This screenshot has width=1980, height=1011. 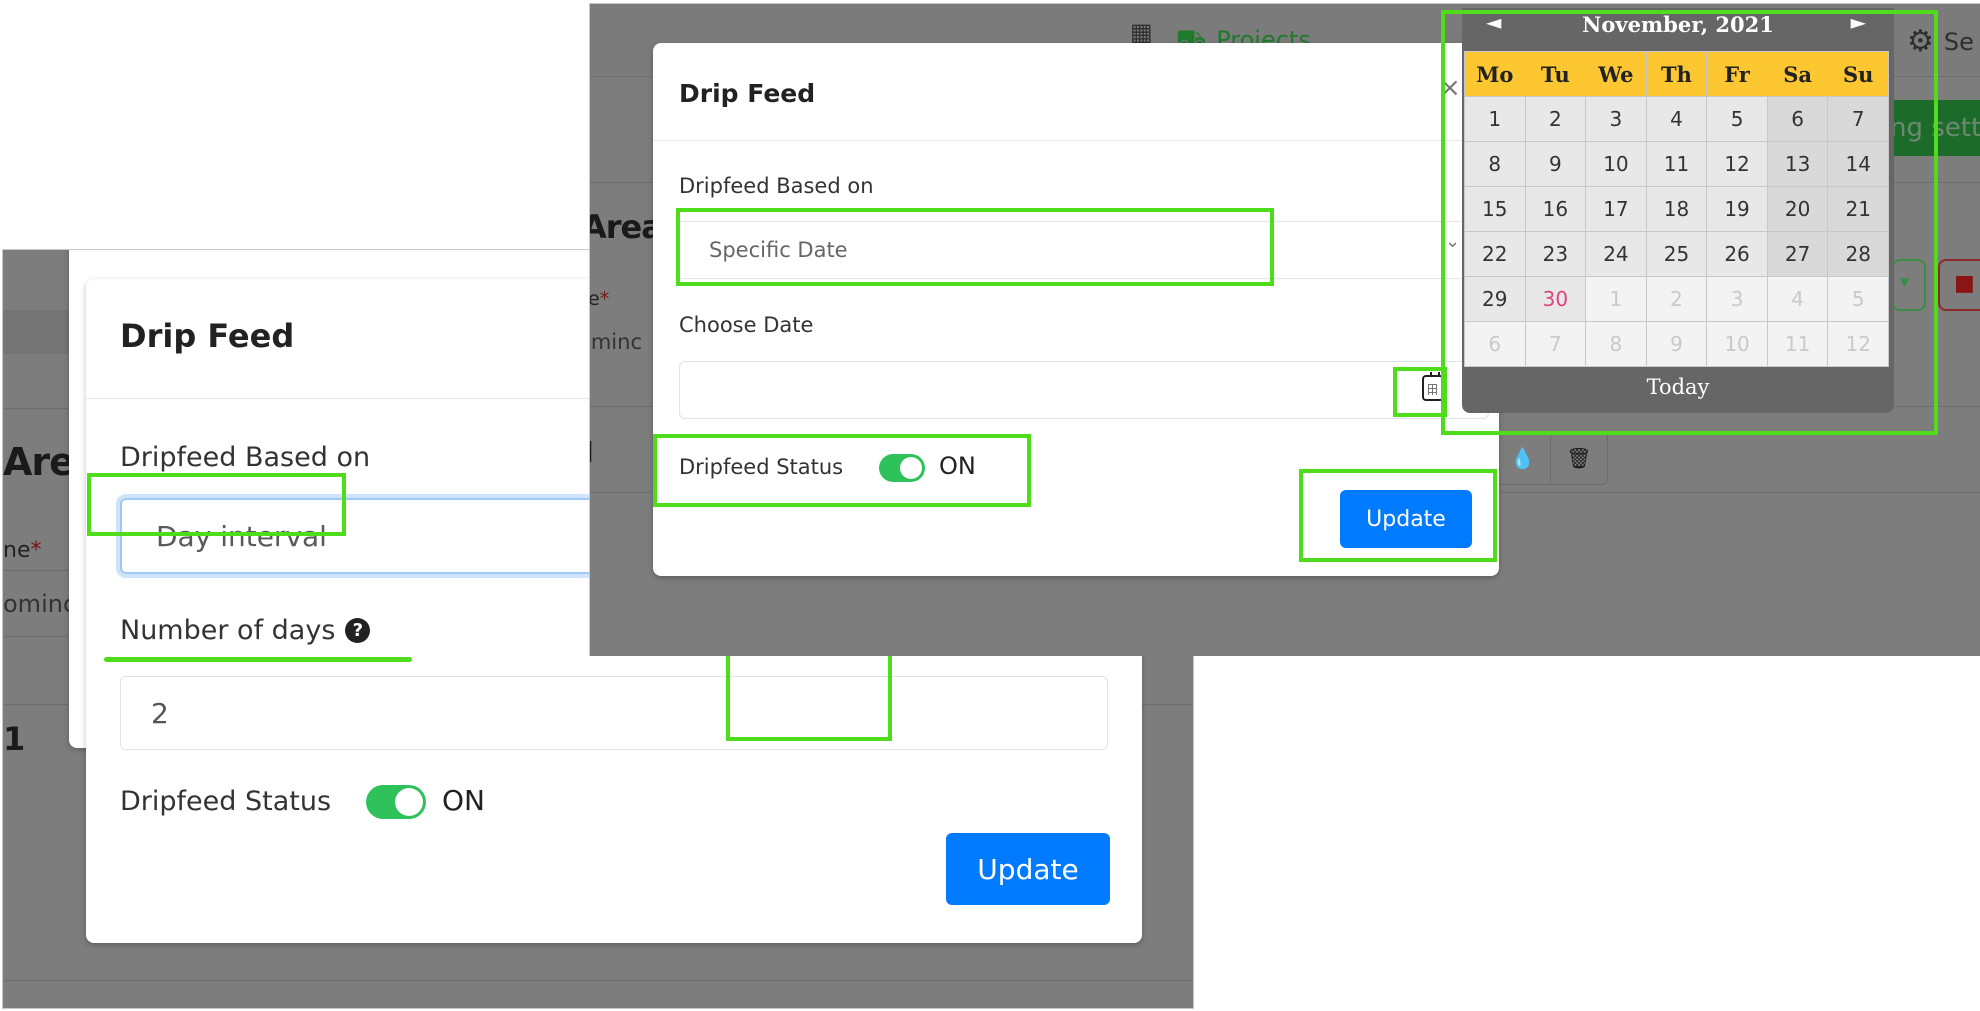 What do you see at coordinates (1737, 254) in the screenshot?
I see `calendar-day: 26` at bounding box center [1737, 254].